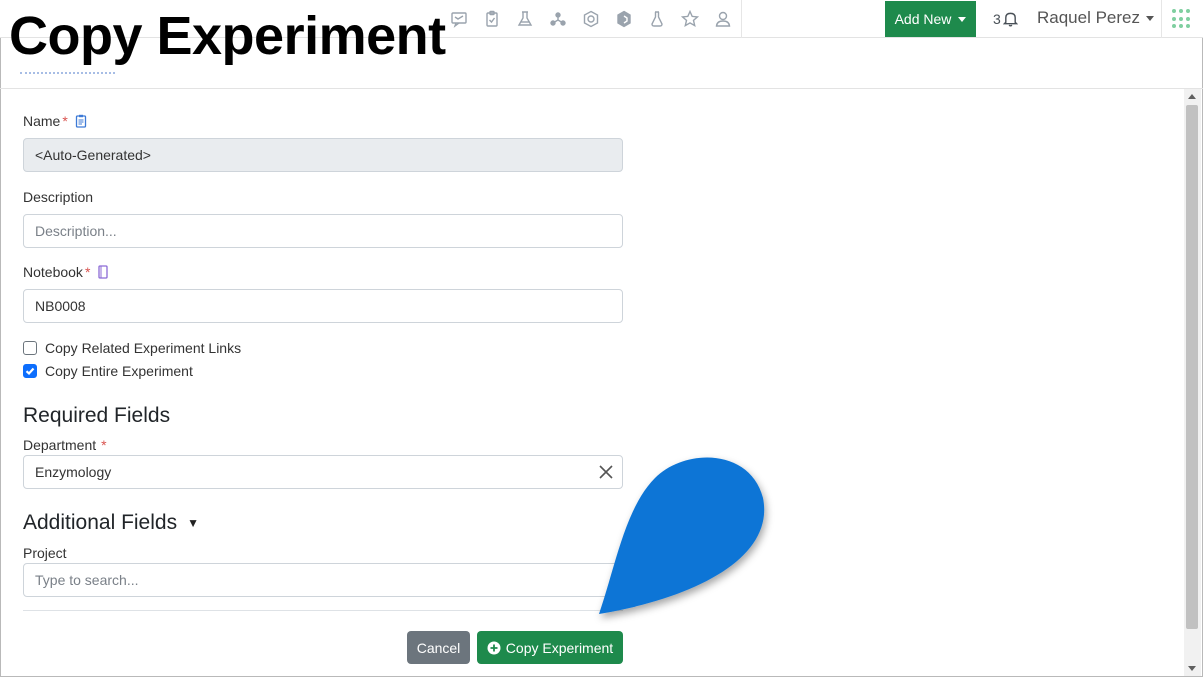  Describe the element at coordinates (1089, 17) in the screenshot. I see `user-name: Raquel Perez` at that location.